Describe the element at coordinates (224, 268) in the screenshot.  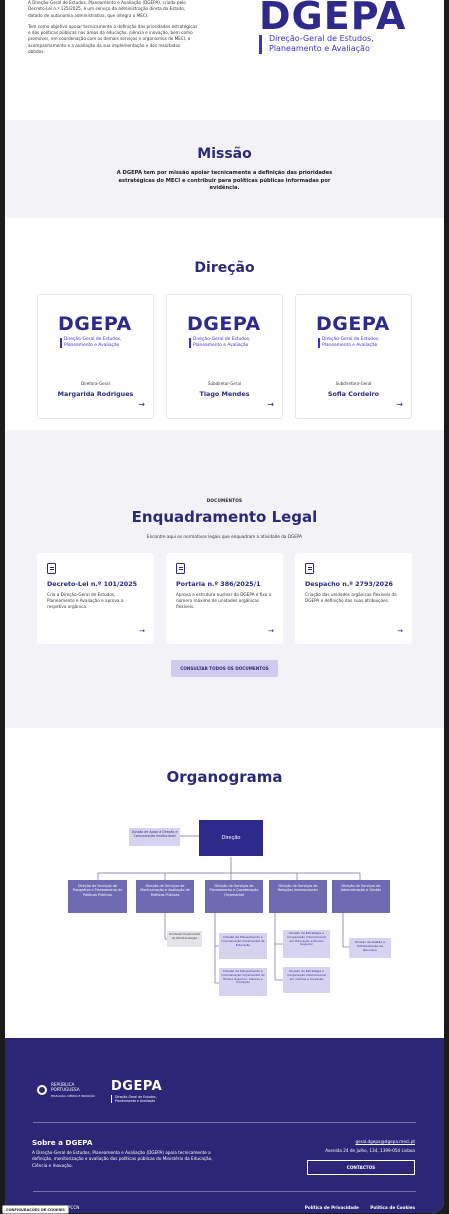
I see `direction-title: Direção` at that location.